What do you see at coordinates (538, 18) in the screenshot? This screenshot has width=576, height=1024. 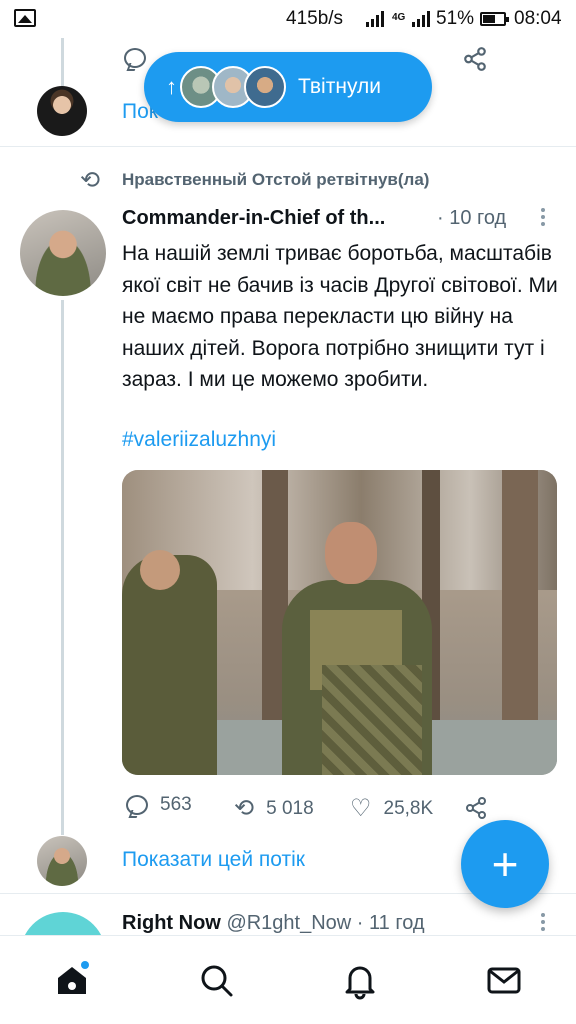 I see `clock: 08:04` at bounding box center [538, 18].